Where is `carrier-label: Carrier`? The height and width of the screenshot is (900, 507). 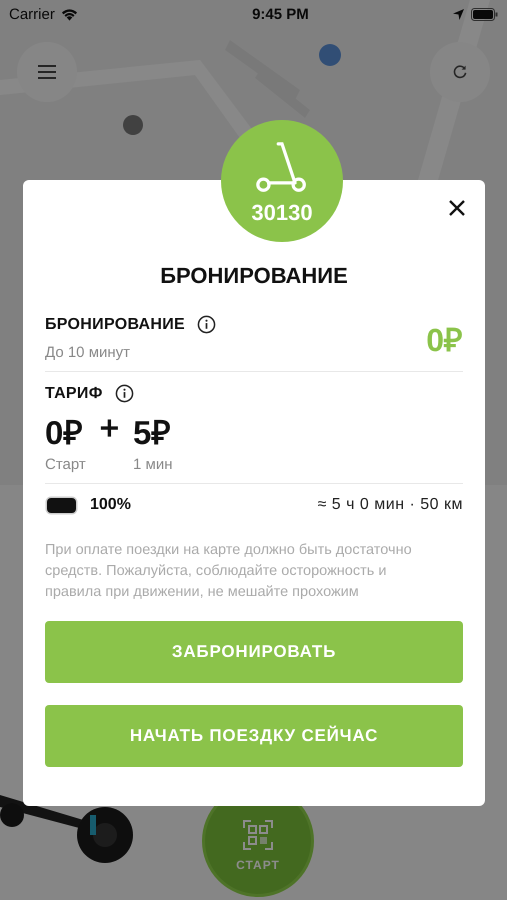 carrier-label: Carrier is located at coordinates (32, 14).